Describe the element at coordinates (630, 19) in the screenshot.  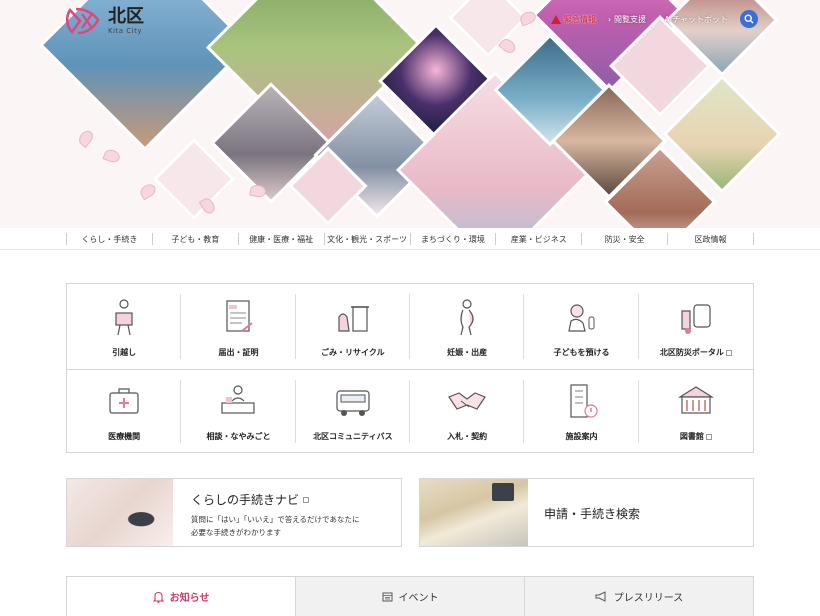
I see `accessibility-label: 閲覧支援` at that location.